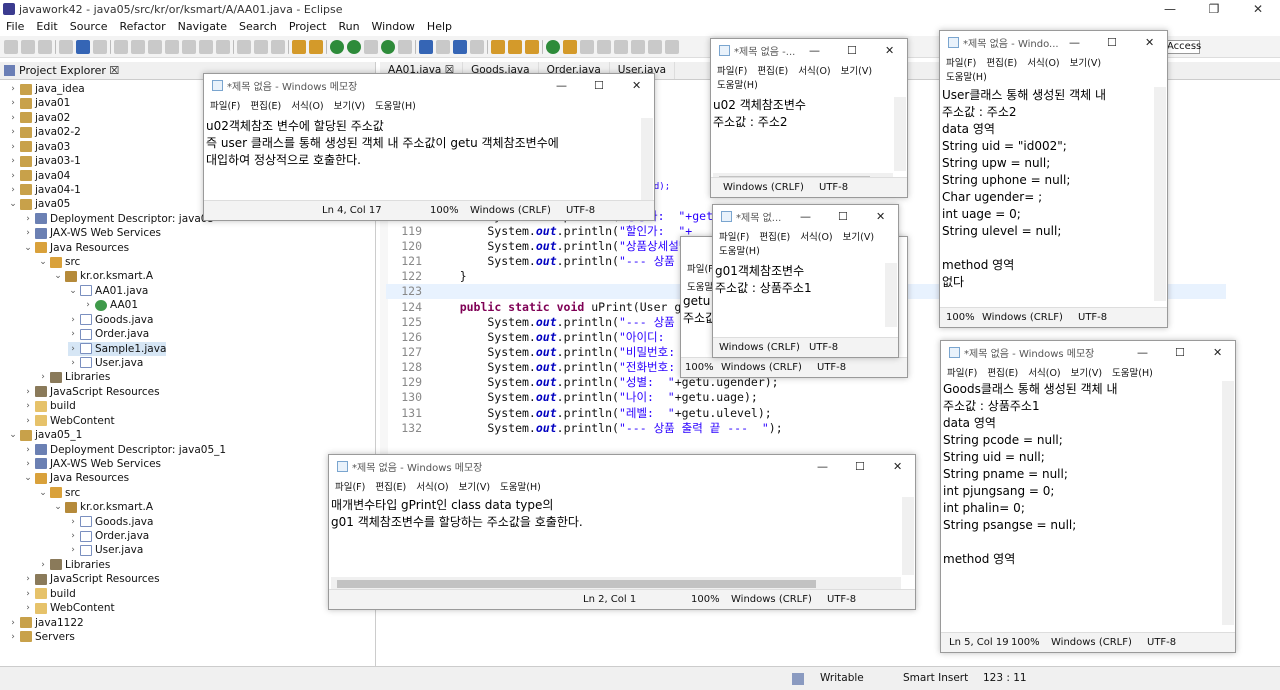  What do you see at coordinates (44, 190) in the screenshot?
I see `tree-item: › java04-1` at bounding box center [44, 190].